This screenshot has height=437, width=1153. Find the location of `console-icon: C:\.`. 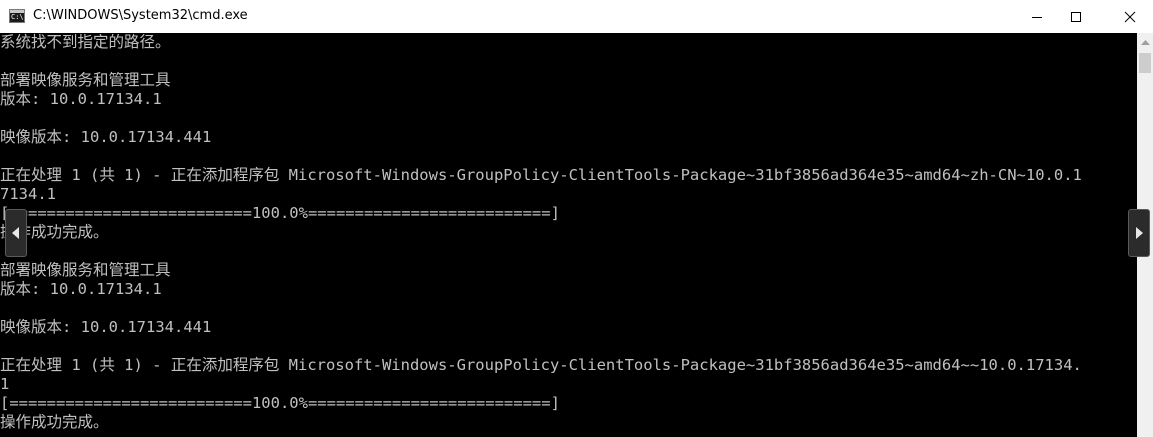

console-icon: C:\. is located at coordinates (18, 16).